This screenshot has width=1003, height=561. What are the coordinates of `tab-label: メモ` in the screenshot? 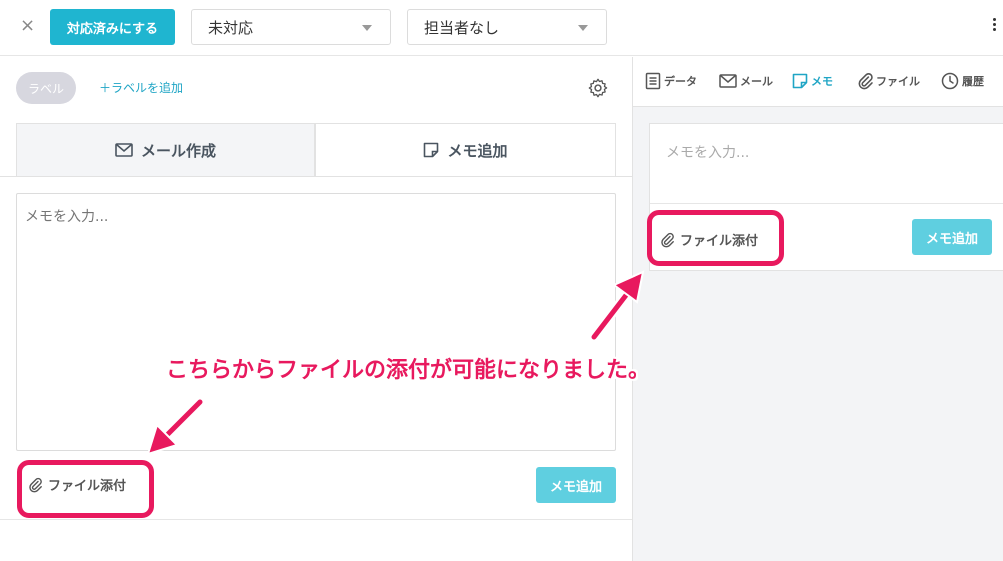 It's located at (822, 81).